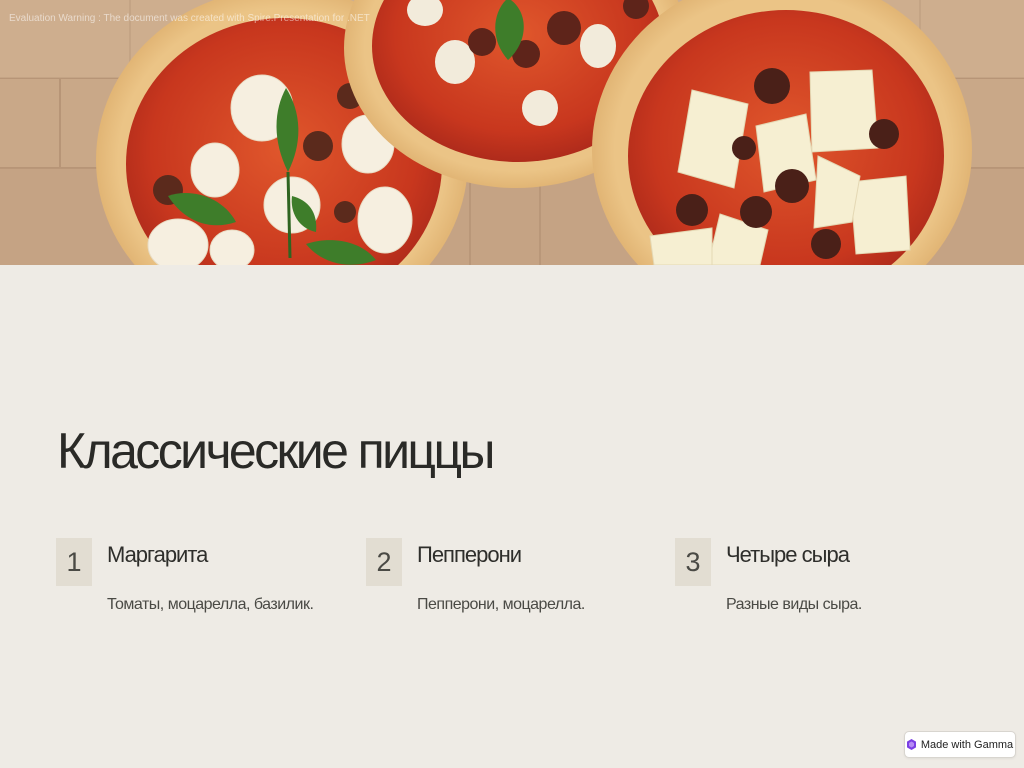  Describe the element at coordinates (794, 604) in the screenshot. I see `item-description: Разные виды сыра.` at that location.